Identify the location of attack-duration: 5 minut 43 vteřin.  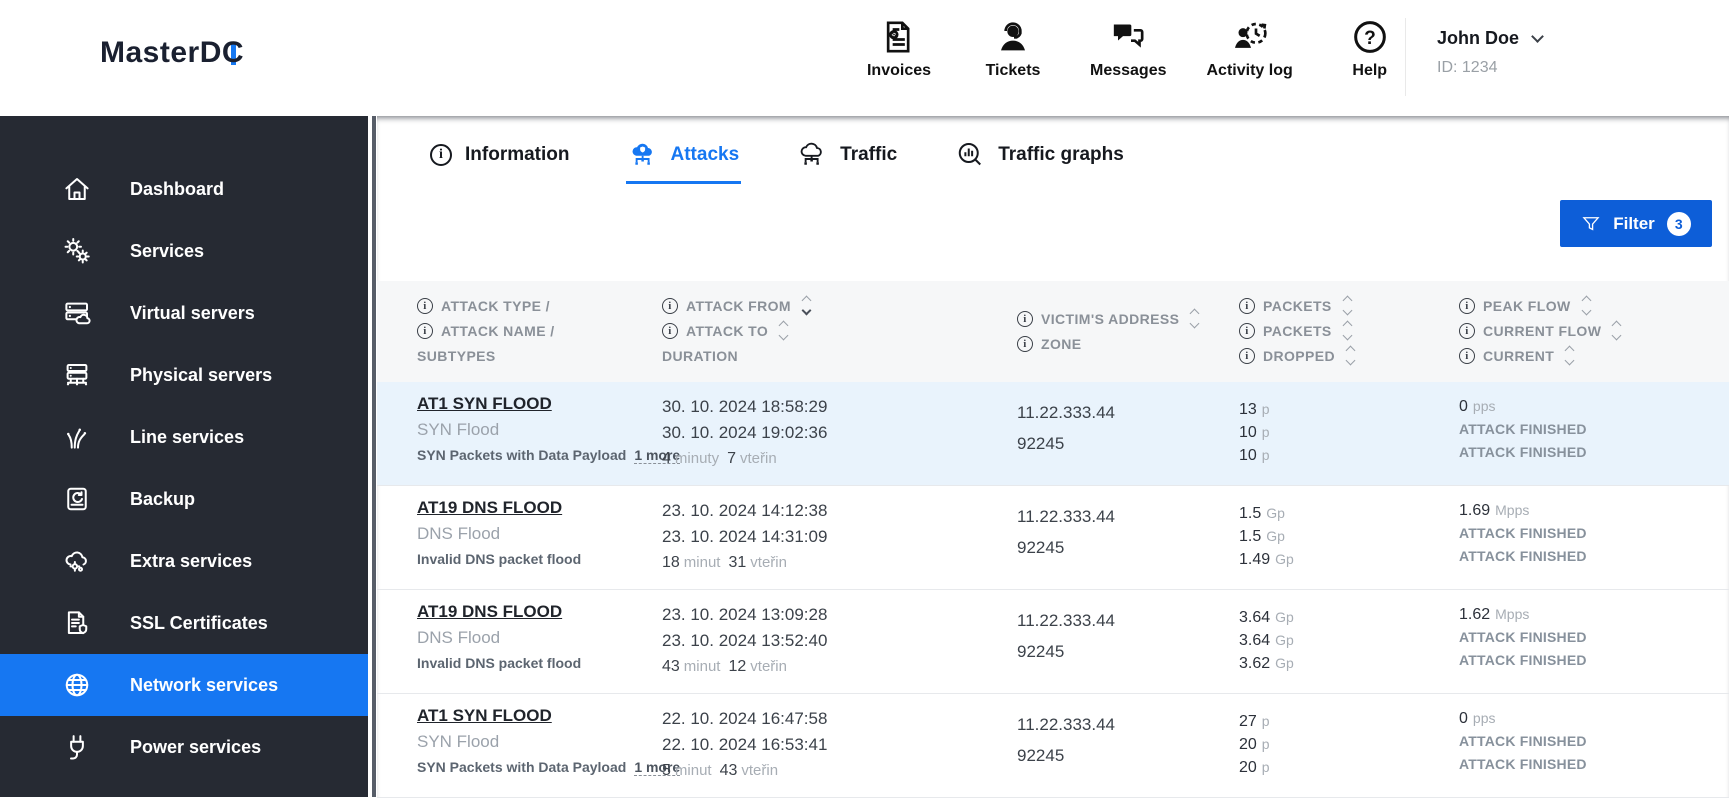
(720, 770).